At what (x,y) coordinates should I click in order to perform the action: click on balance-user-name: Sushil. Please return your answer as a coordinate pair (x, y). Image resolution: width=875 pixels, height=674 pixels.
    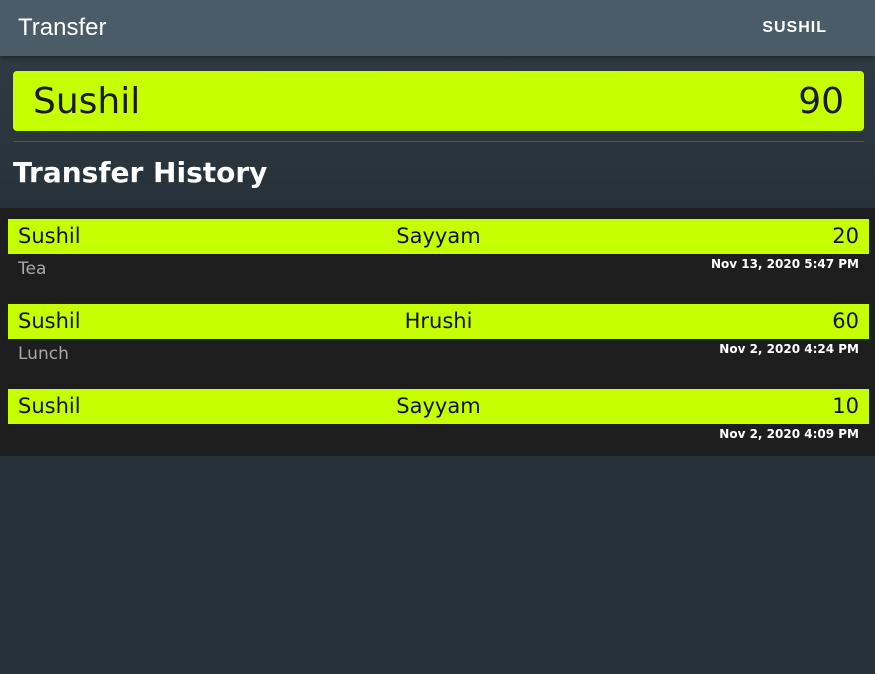
    Looking at the image, I should click on (87, 101).